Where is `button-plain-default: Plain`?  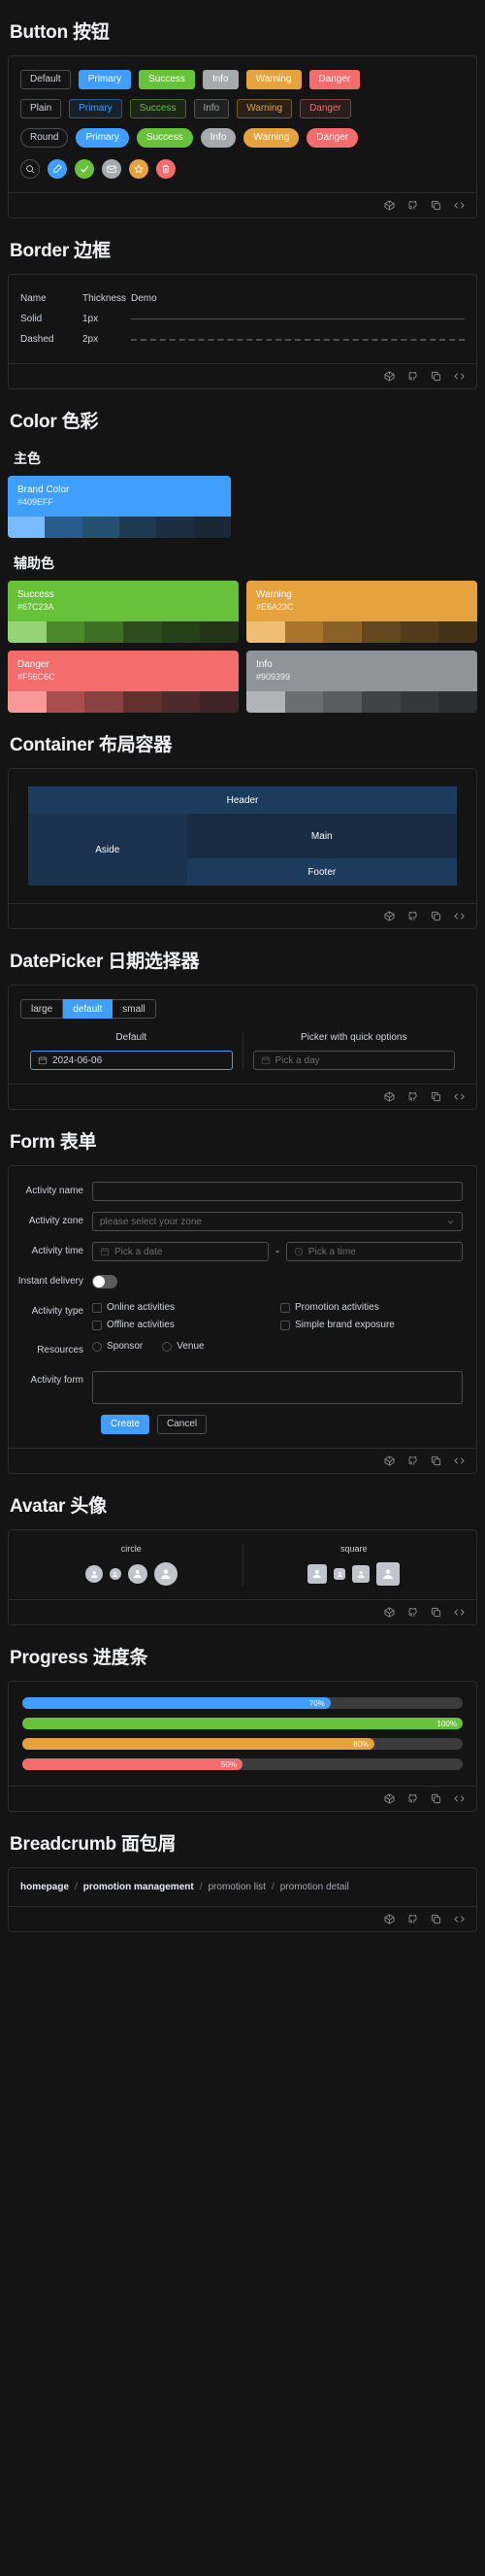
button-plain-default: Plain is located at coordinates (41, 109).